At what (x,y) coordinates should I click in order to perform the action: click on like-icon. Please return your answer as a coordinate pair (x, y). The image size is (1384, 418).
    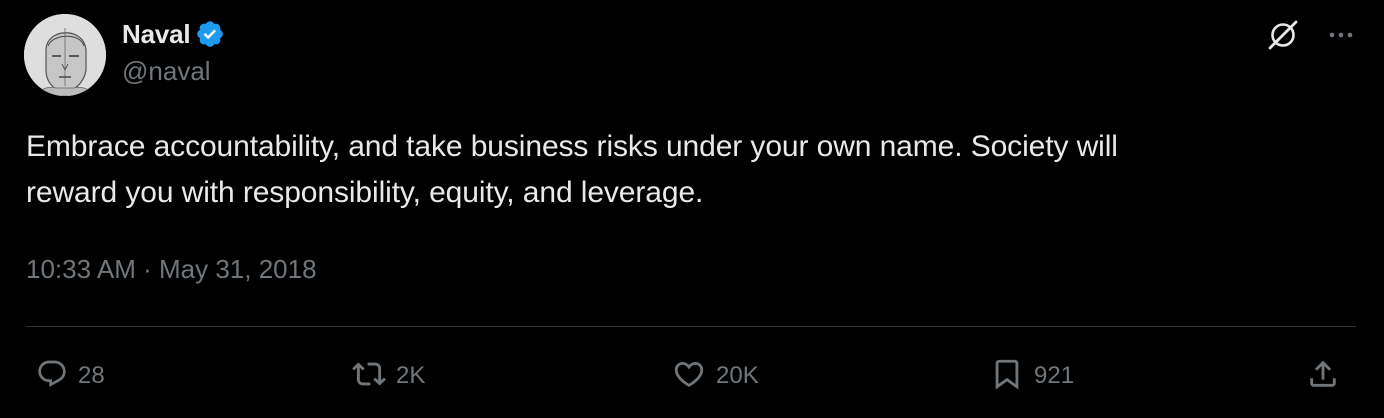
    Looking at the image, I should click on (689, 376).